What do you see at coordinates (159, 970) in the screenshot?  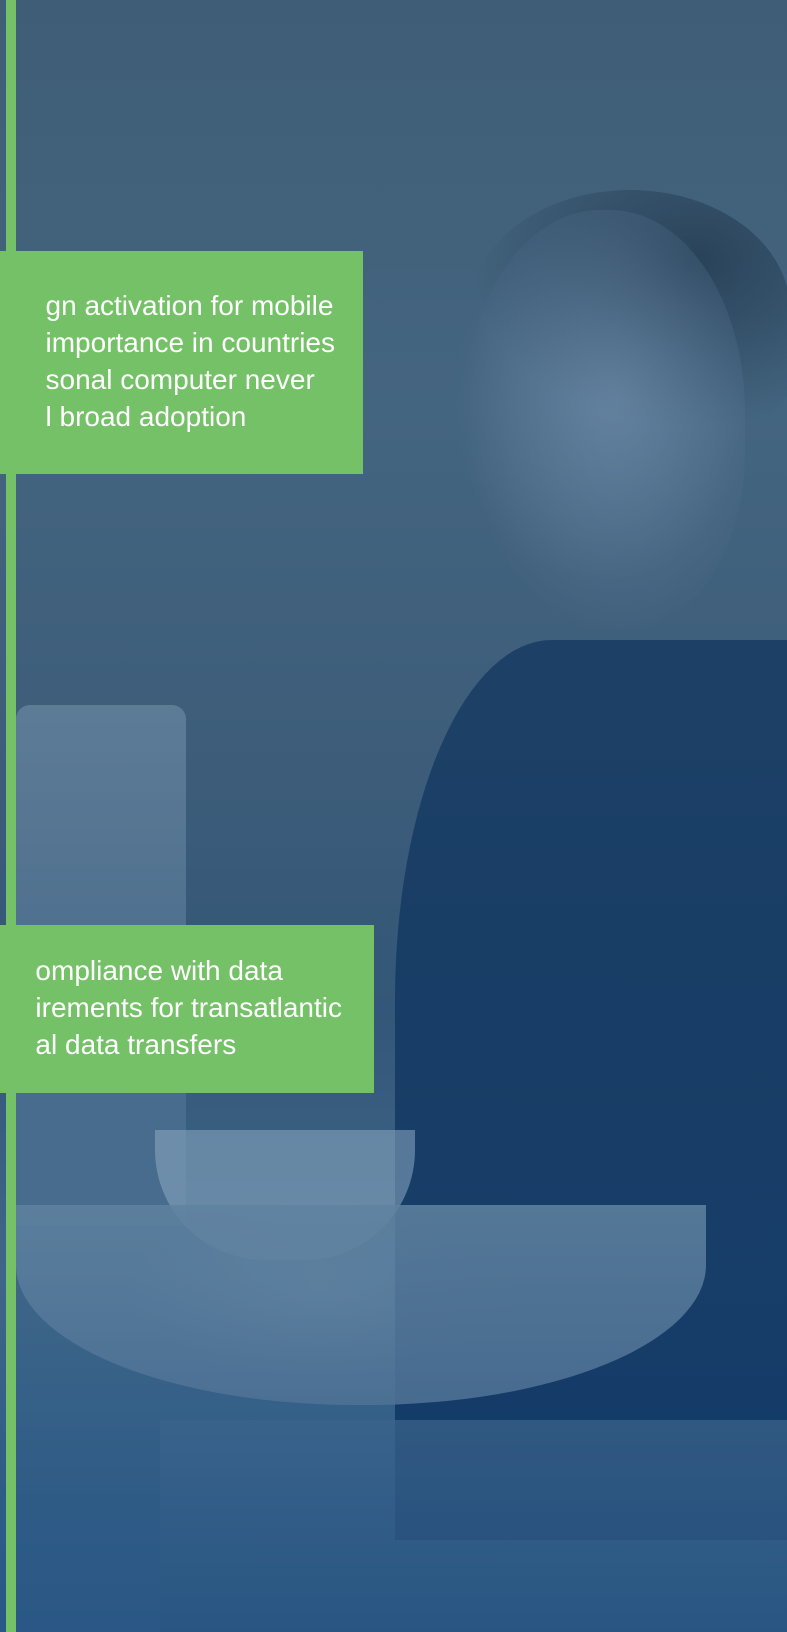 I see `callout-line: ompliance with data` at bounding box center [159, 970].